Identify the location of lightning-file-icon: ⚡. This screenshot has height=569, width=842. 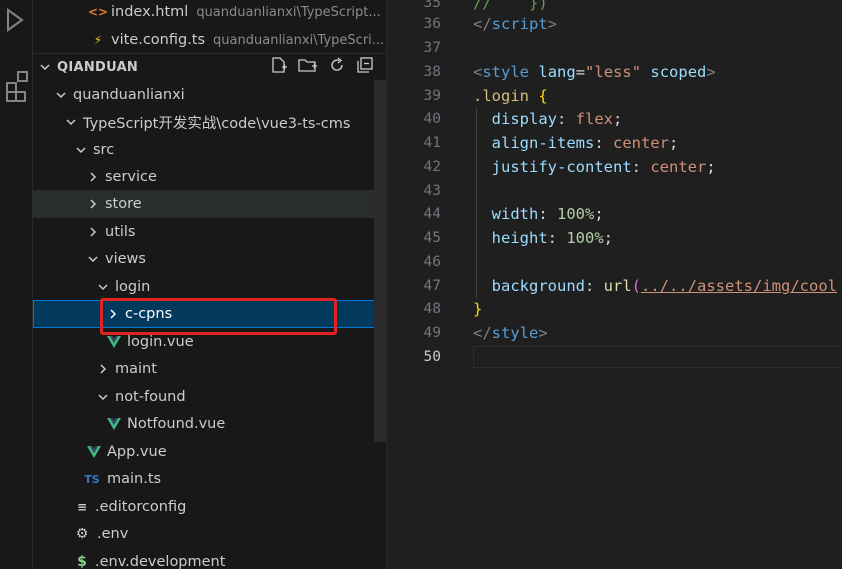
(98, 40).